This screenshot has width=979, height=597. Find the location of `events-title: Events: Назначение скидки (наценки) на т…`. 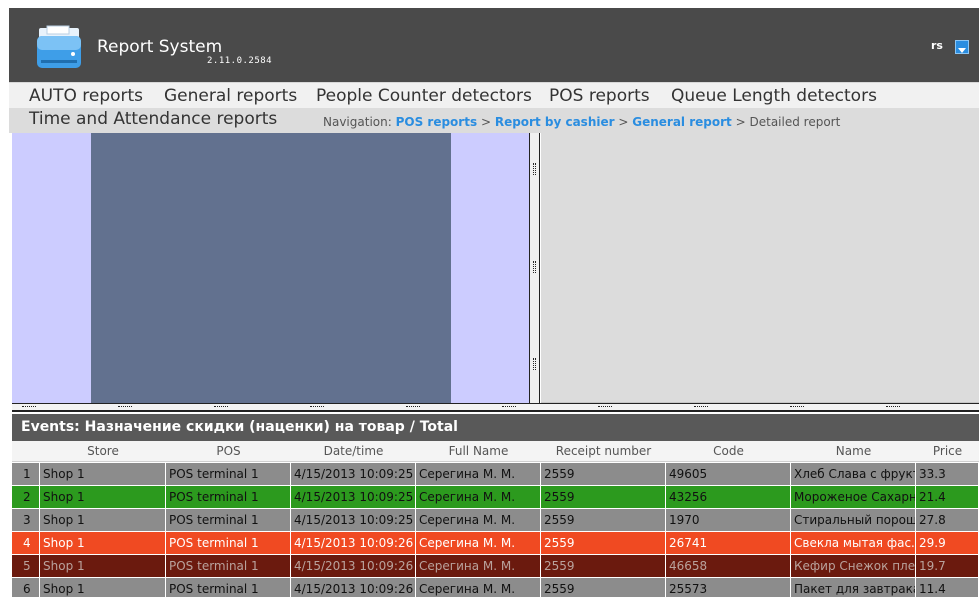

events-title: Events: Назначение скидки (наценки) на т… is located at coordinates (495, 427).